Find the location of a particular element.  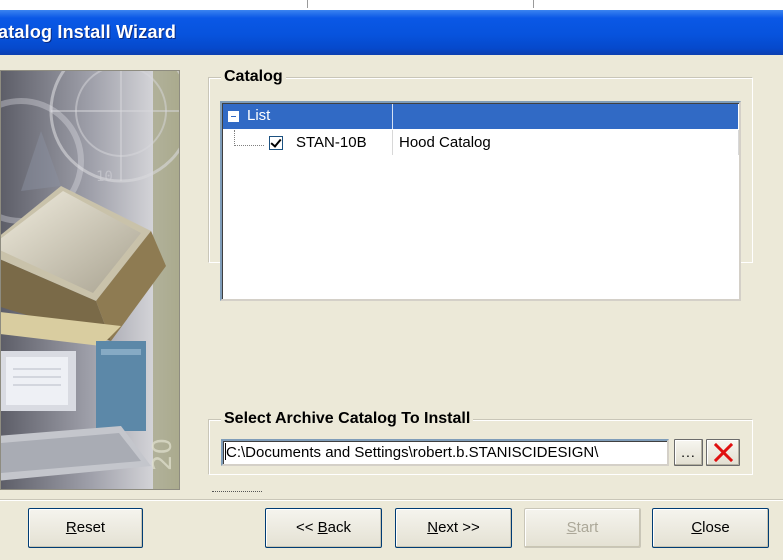

button-bar-divider is located at coordinates (391, 500).